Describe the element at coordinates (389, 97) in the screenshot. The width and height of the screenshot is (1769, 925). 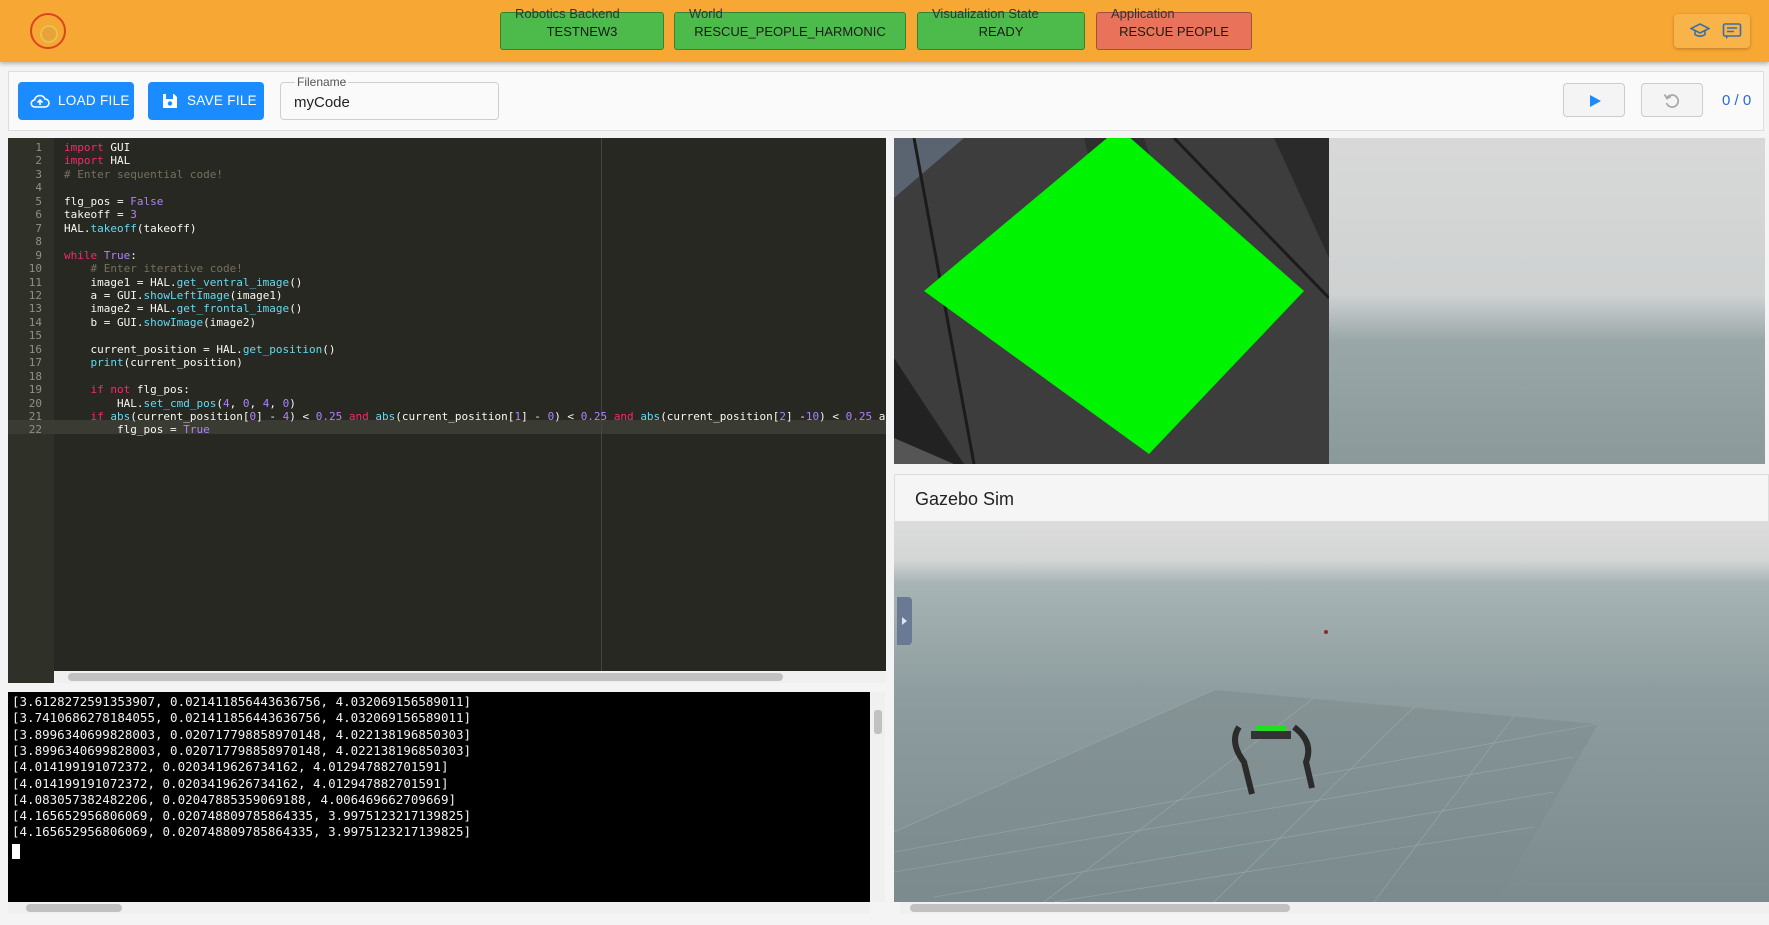
I see `filename-field: Filename myCode` at that location.